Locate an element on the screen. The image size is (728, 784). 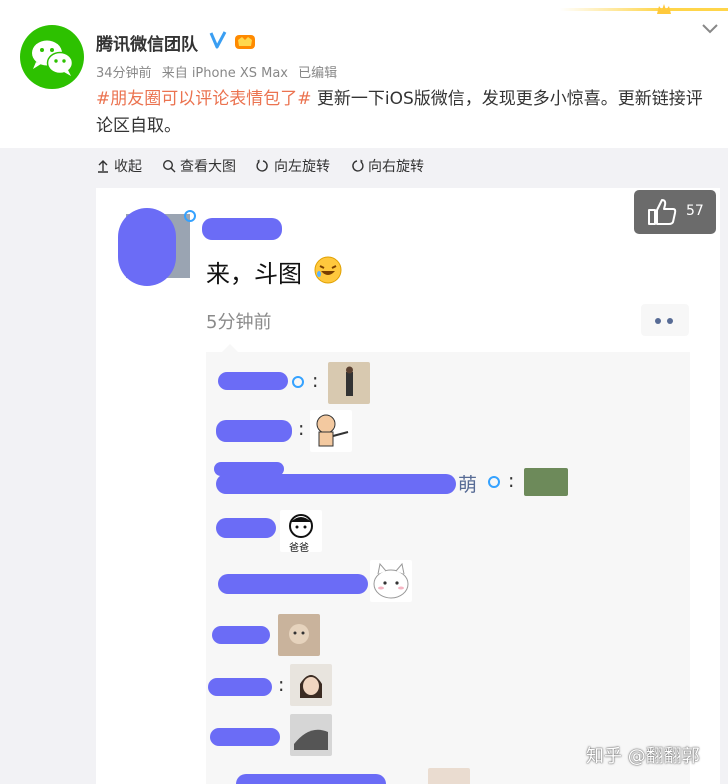
view-large-button: 查看大图 is located at coordinates (199, 166).